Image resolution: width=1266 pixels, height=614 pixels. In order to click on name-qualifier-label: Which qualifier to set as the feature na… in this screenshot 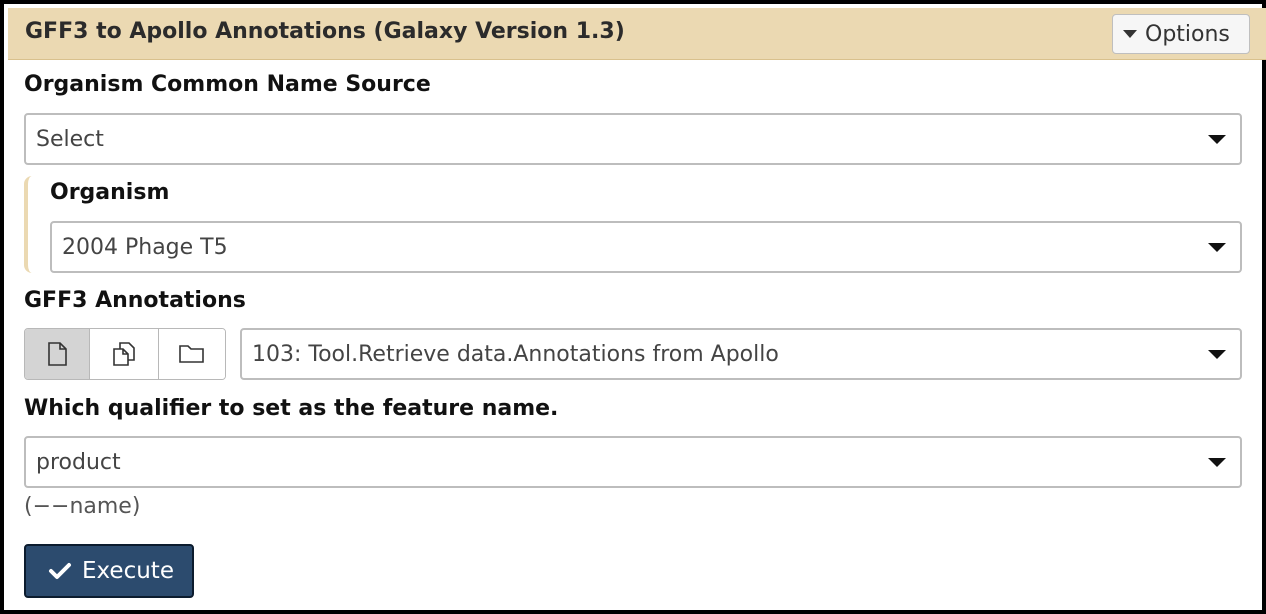, I will do `click(291, 408)`.